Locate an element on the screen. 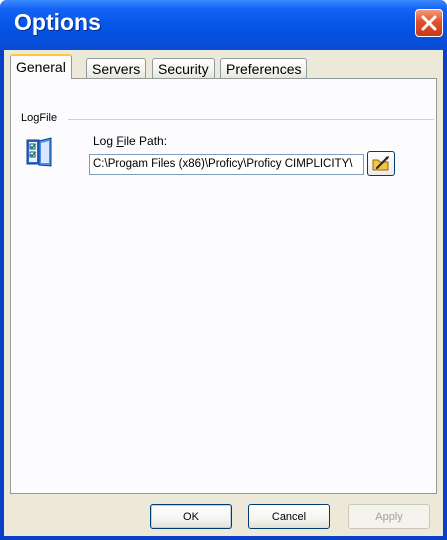 This screenshot has width=447, height=540. browse-folder-icon is located at coordinates (380, 162).